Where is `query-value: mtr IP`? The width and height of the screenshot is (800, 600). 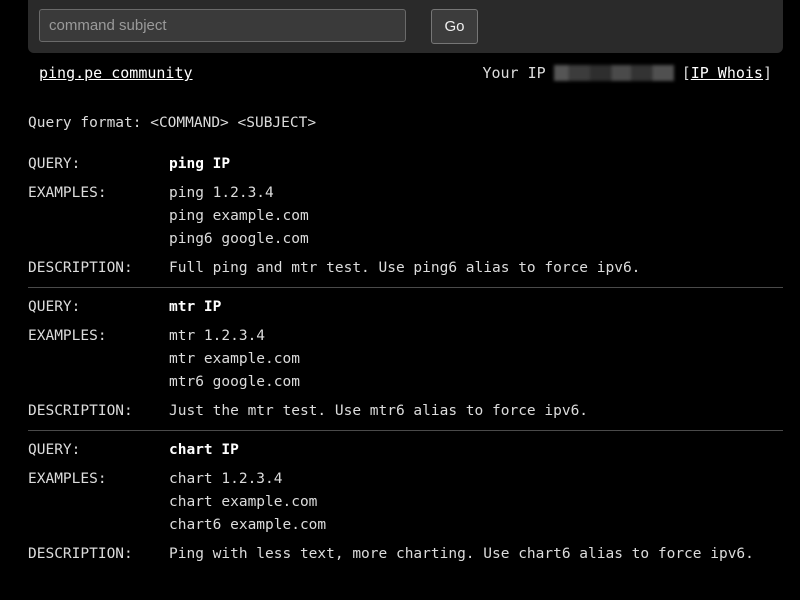
query-value: mtr IP is located at coordinates (195, 307).